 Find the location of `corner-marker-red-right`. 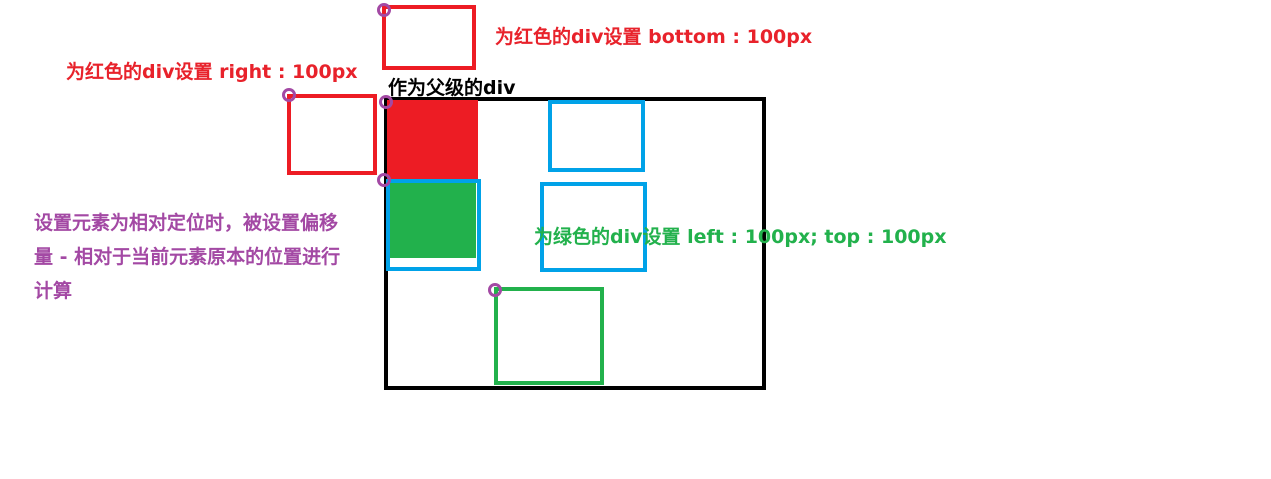

corner-marker-red-right is located at coordinates (289, 95).